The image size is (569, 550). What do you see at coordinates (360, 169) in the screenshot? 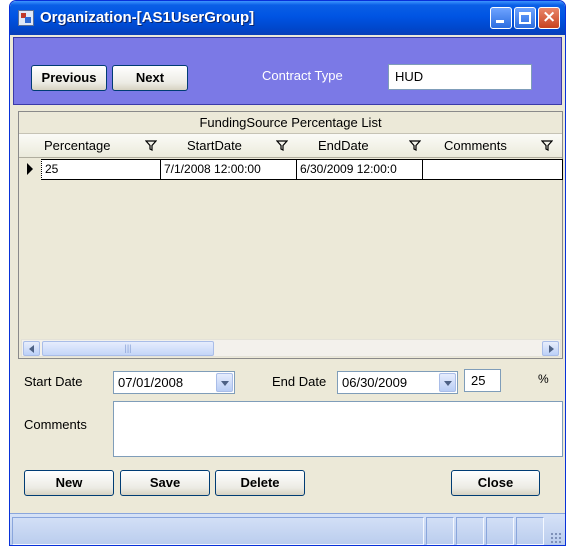
I see `cell-enddate: 6/30/2009 12:00:0` at bounding box center [360, 169].